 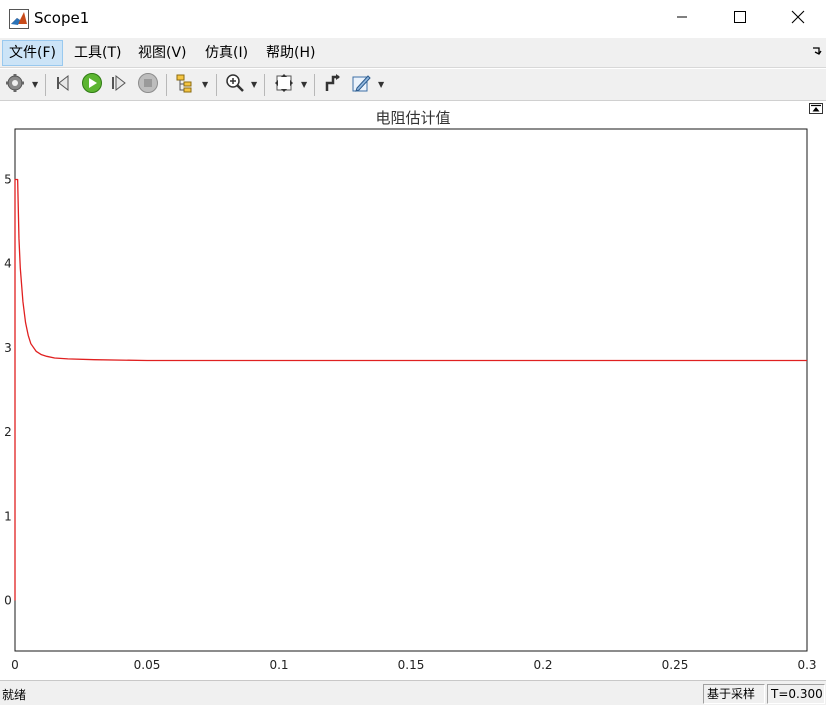 I want to click on run-icon, so click(x=92, y=85).